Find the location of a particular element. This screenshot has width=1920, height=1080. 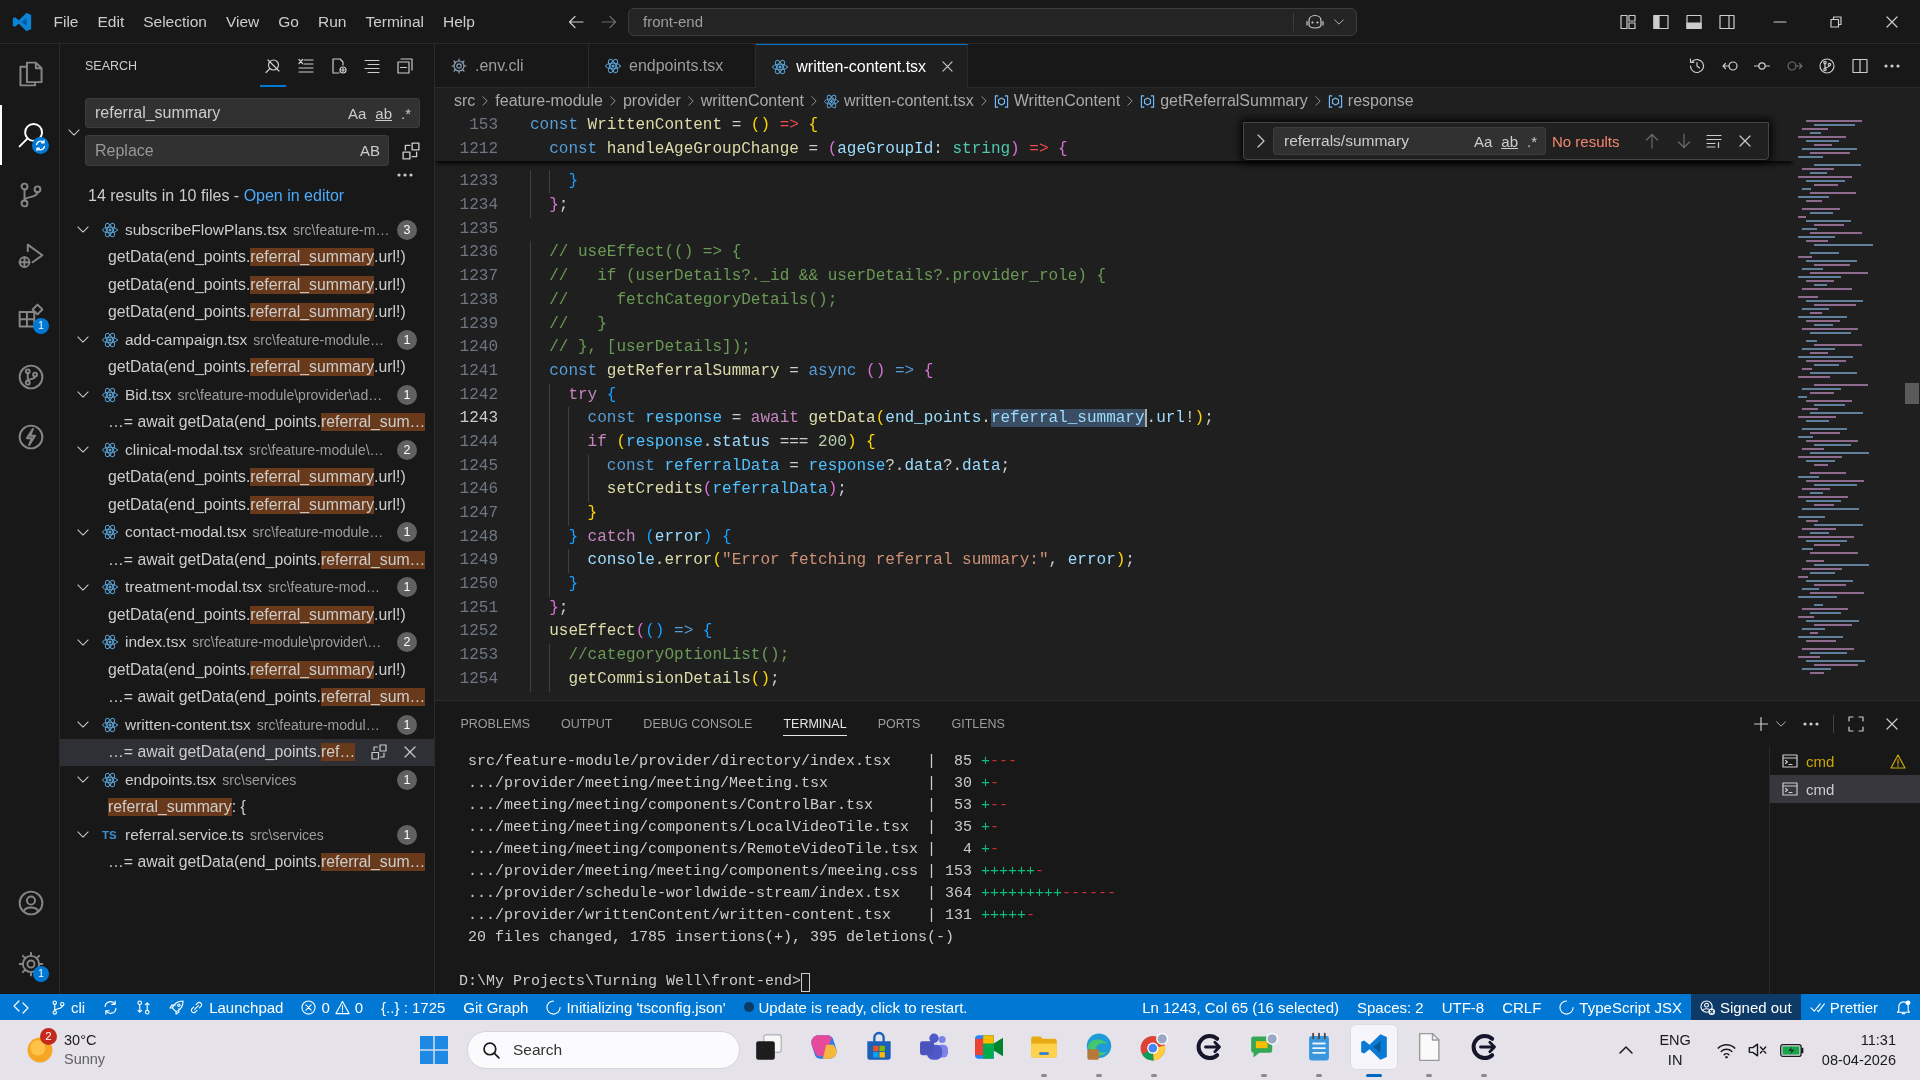

forward-icon is located at coordinates (609, 21).